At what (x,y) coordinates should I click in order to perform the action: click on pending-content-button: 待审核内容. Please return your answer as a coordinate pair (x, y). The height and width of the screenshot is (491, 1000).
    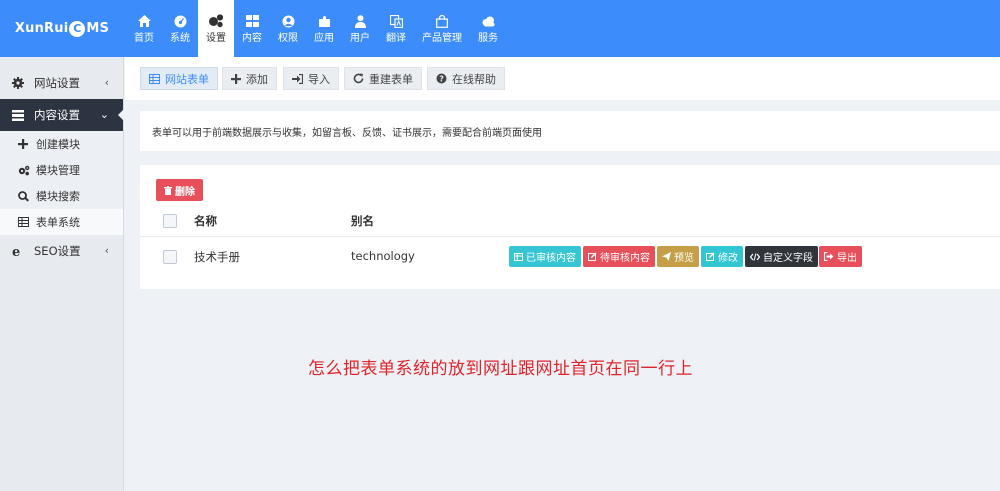
    Looking at the image, I should click on (619, 256).